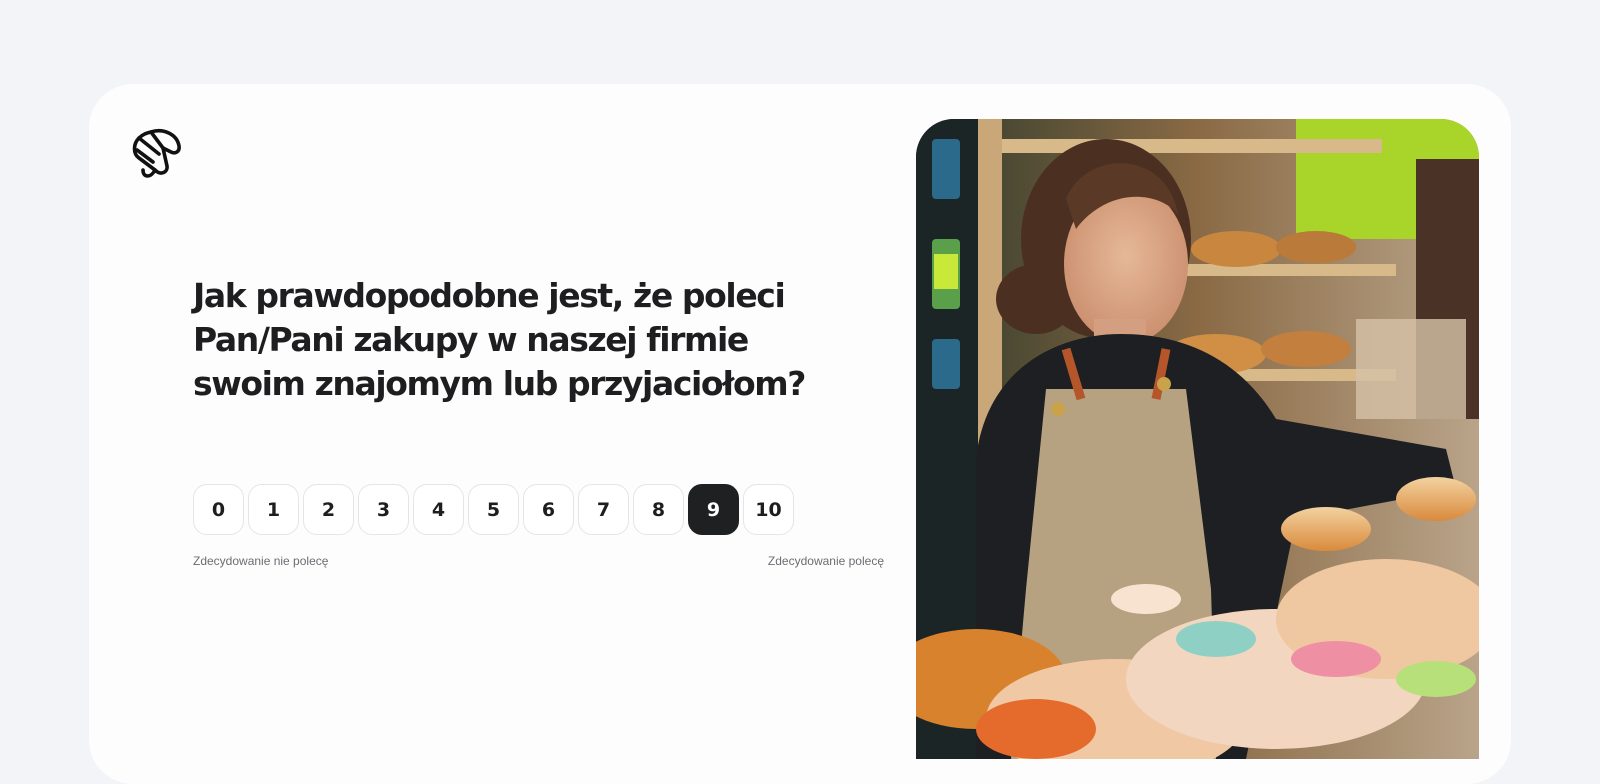  Describe the element at coordinates (383, 509) in the screenshot. I see `score-button: 3` at that location.